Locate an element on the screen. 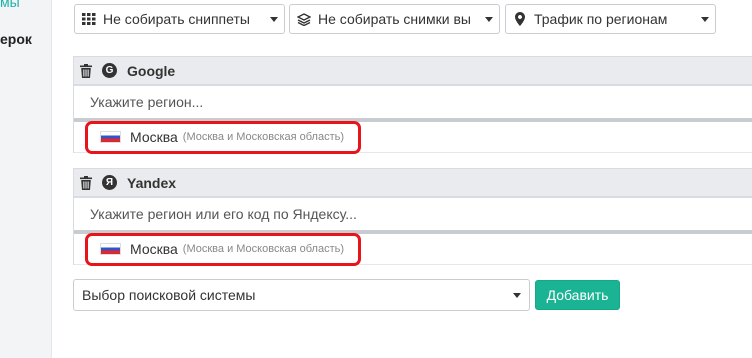  screenshots-dropdown-label: Не собирать снимки вы is located at coordinates (394, 19).